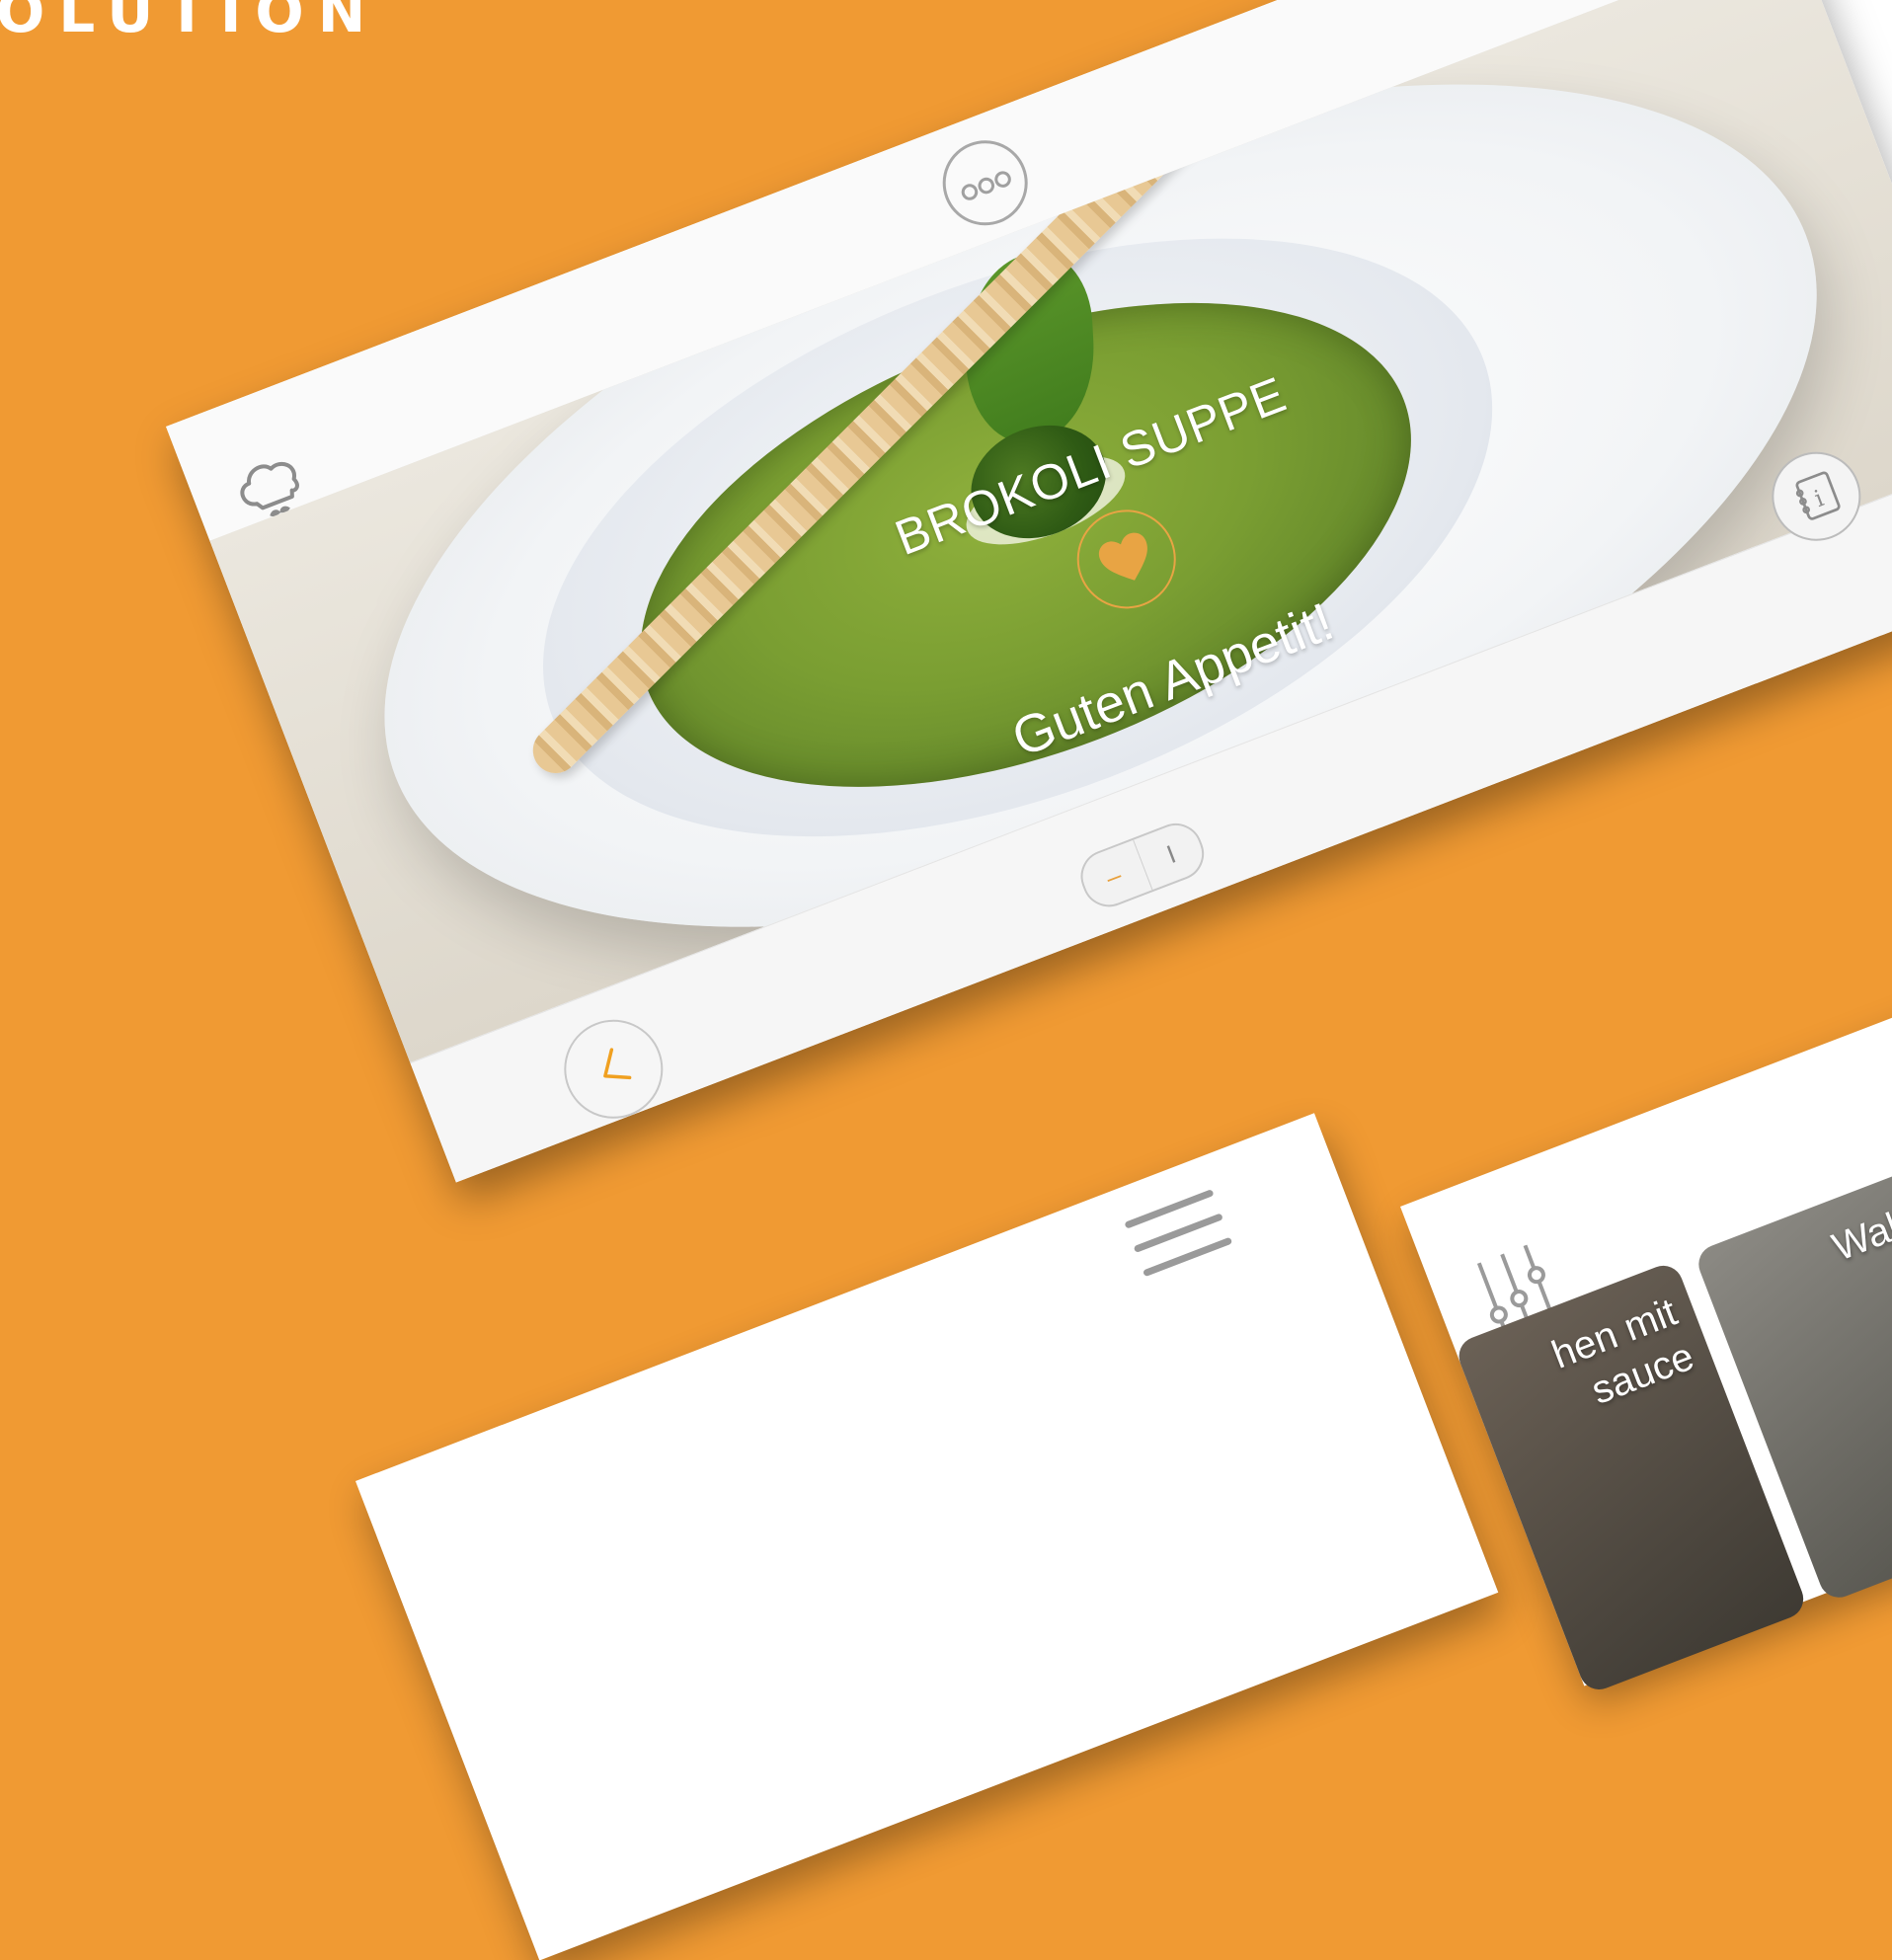 Image resolution: width=1892 pixels, height=1960 pixels. I want to click on heart-icon, so click(1122, 557).